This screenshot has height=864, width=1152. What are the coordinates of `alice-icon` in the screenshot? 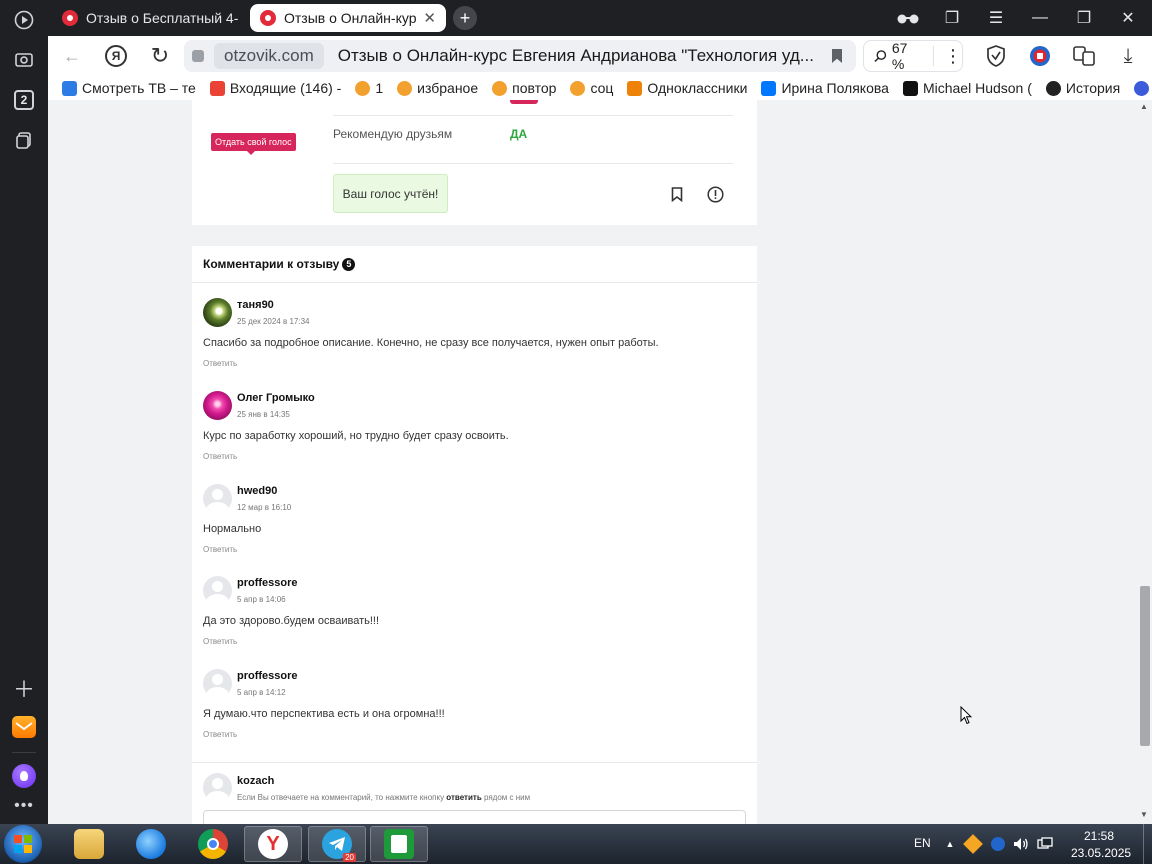 It's located at (24, 776).